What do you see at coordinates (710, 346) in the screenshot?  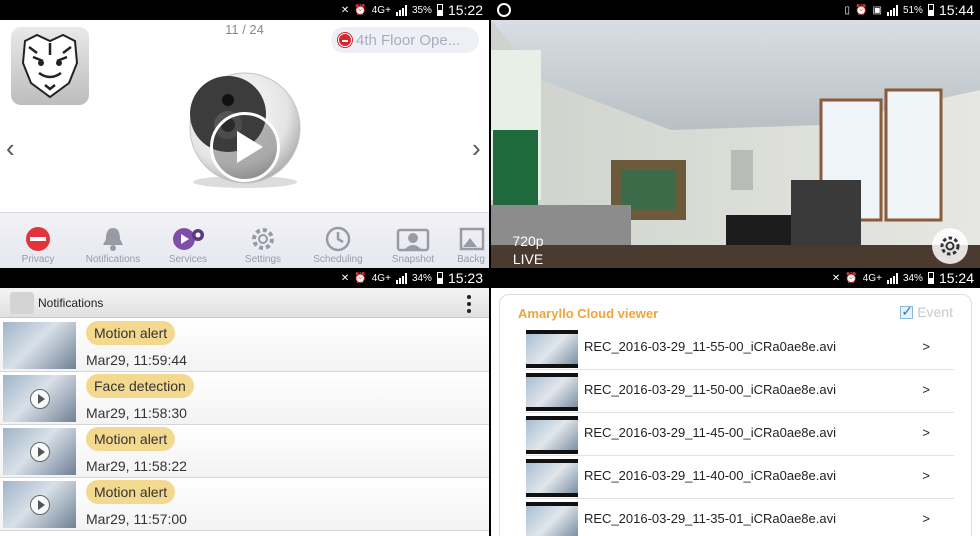 I see `recording-filename: REC_2016-03-29_11-55-00_iCRa0ae8e.avi` at bounding box center [710, 346].